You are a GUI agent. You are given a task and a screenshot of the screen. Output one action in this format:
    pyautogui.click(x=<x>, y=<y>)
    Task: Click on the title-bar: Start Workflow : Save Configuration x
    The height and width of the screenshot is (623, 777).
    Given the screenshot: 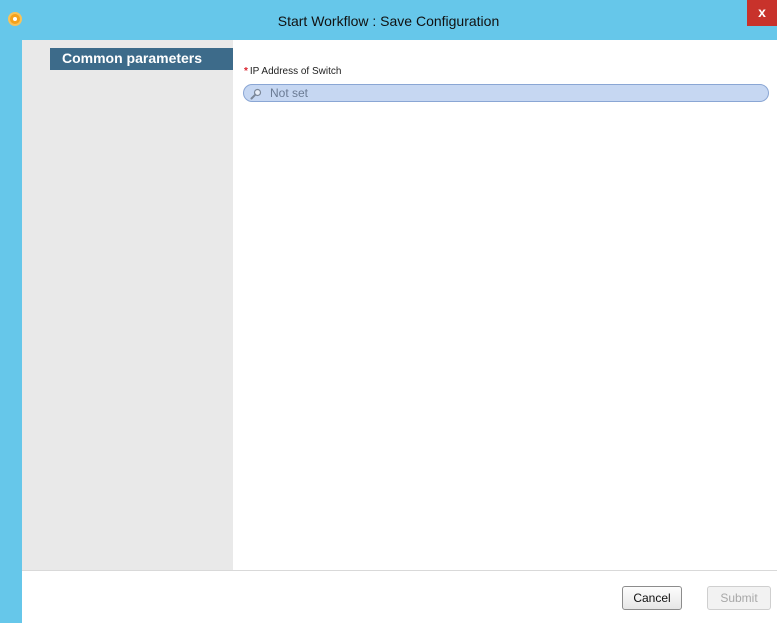 What is the action you would take?
    pyautogui.click(x=388, y=20)
    